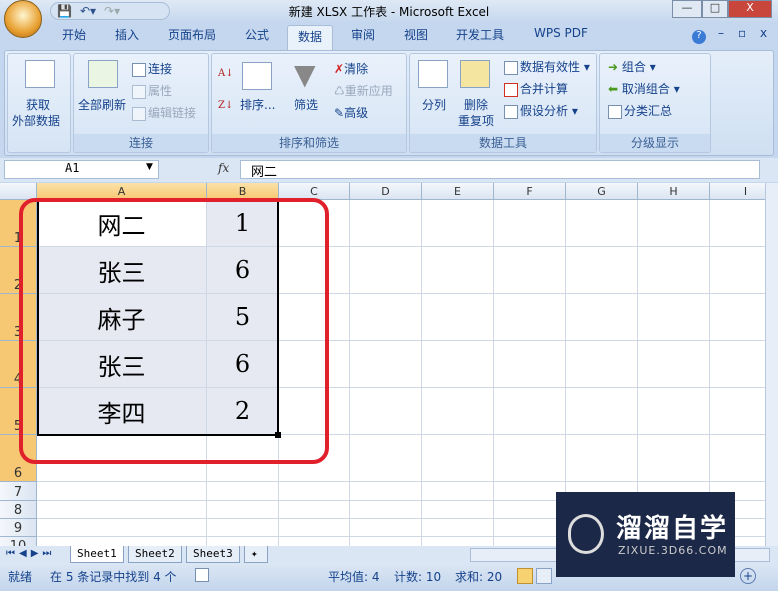 The image size is (778, 591). I want to click on cell-D10, so click(386, 541).